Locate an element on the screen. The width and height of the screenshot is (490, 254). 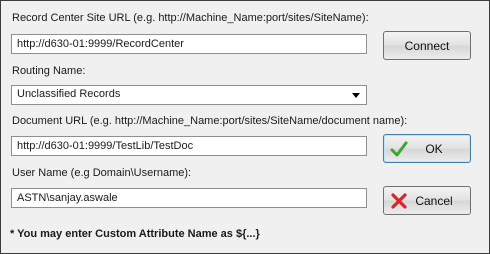
routing-name-select: Unclassified Records is located at coordinates (189, 95).